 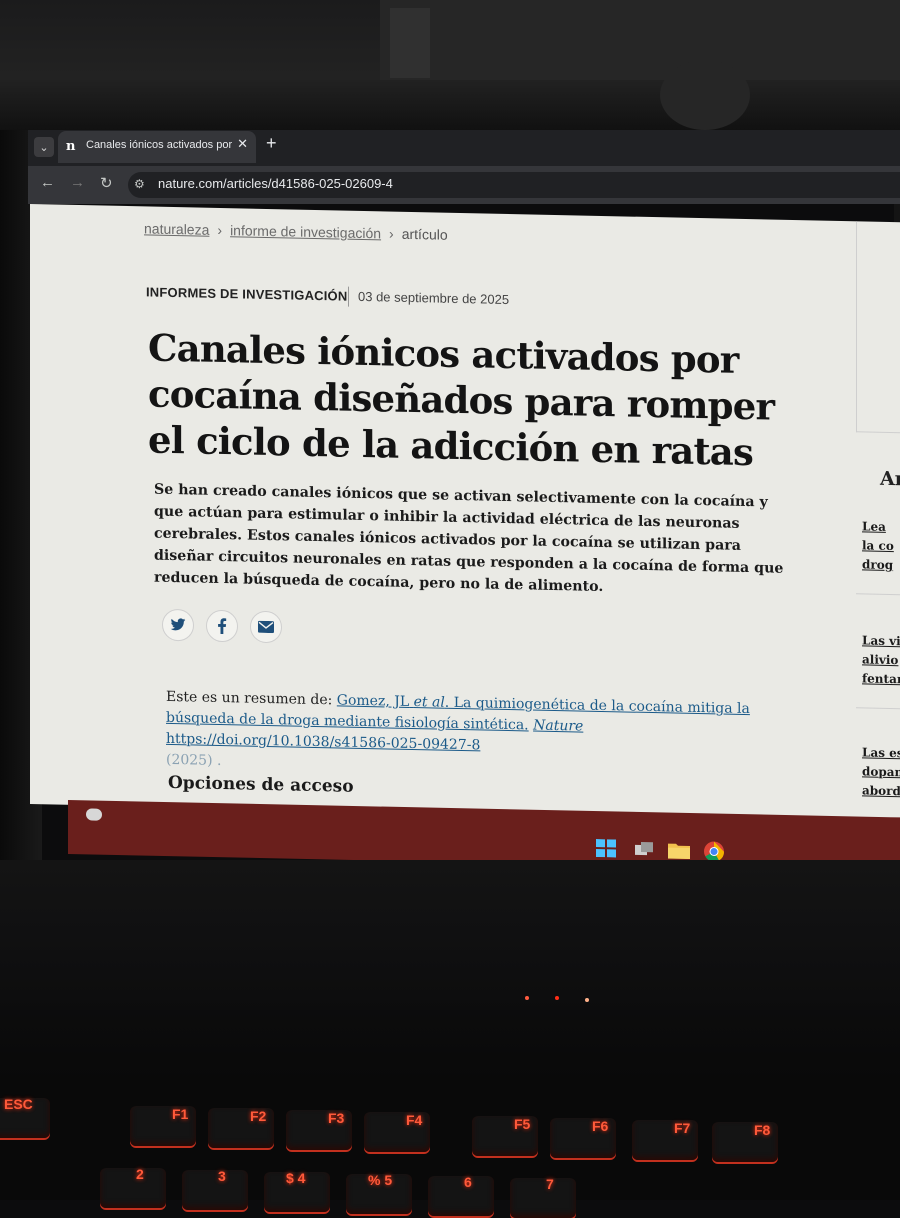 I want to click on breadcrumb-item-articulo: artículo, so click(x=424, y=234).